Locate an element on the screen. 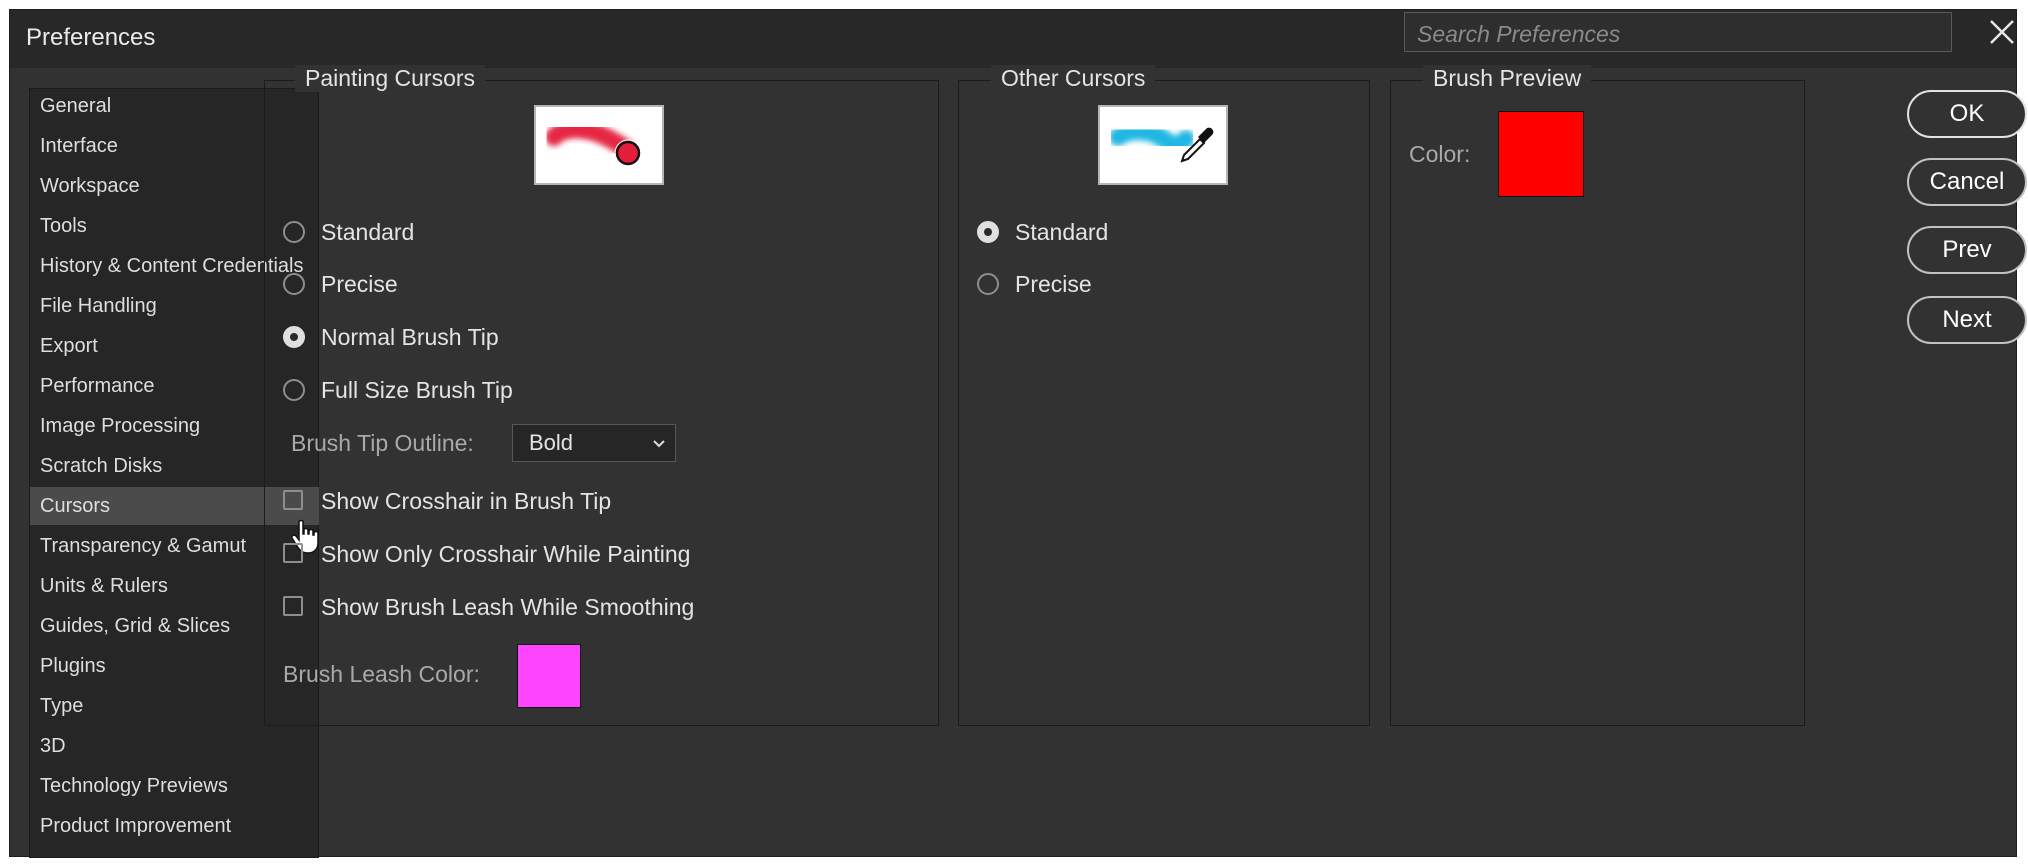 The image size is (2028, 865). radio-label: Normal Brush Tip is located at coordinates (410, 337).